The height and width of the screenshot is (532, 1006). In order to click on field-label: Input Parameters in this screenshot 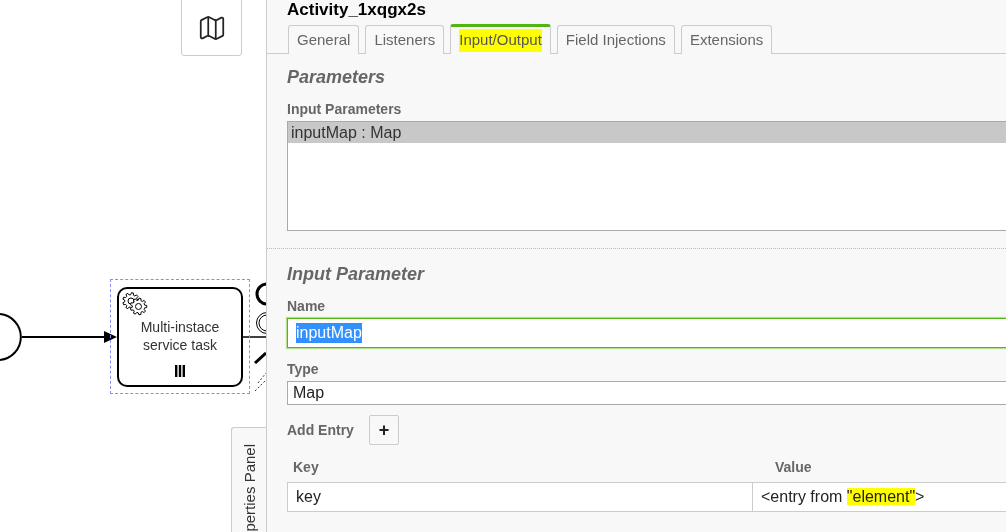, I will do `click(345, 109)`.